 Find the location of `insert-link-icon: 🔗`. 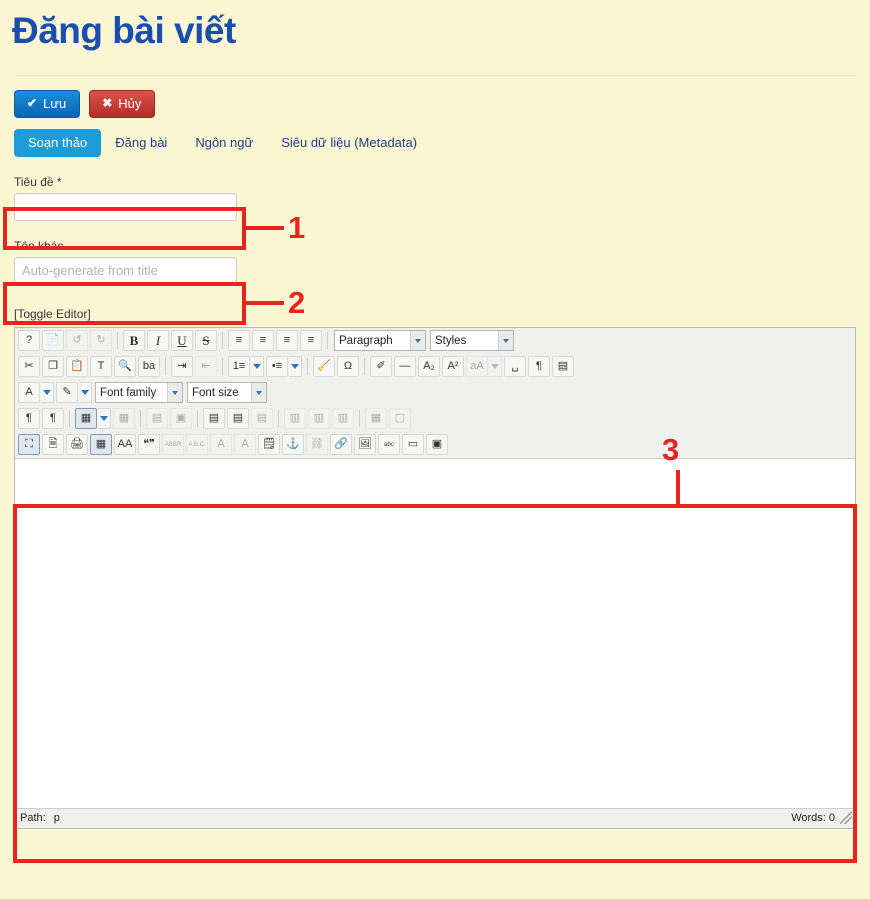

insert-link-icon: 🔗 is located at coordinates (341, 445).